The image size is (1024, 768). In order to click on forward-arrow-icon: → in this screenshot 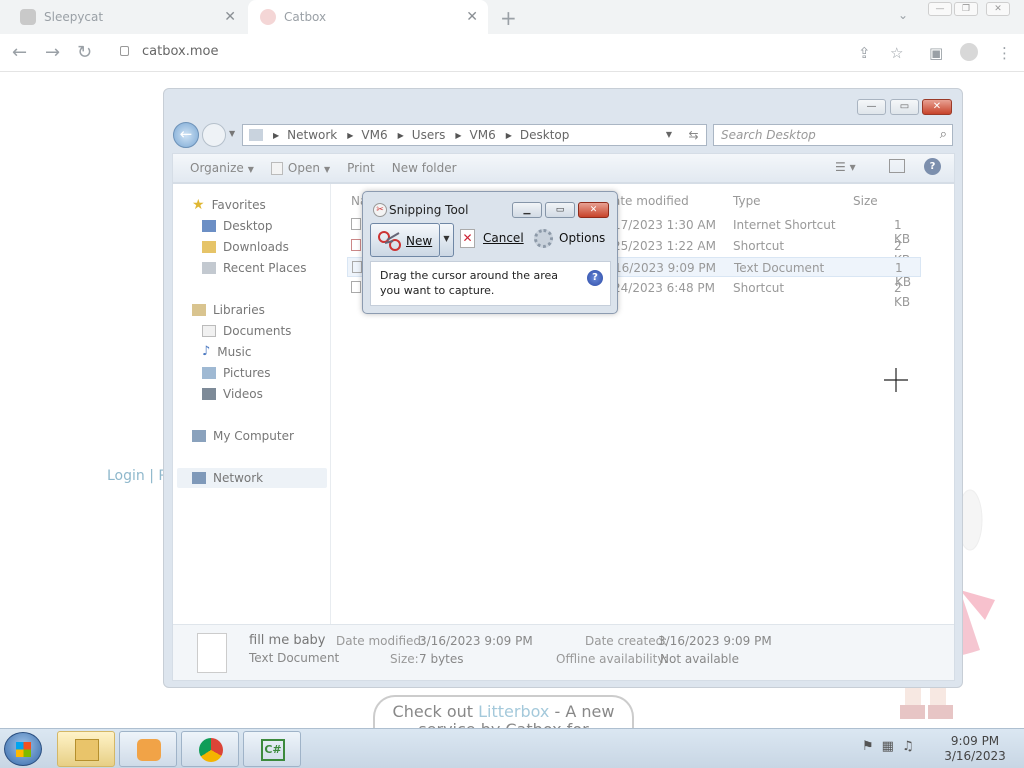, I will do `click(52, 52)`.